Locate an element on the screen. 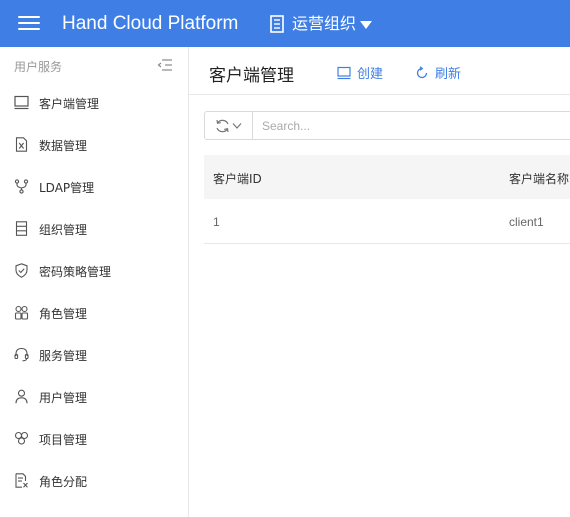 This screenshot has height=517, width=570. sidebar-item-password-policy: 密码策略管理 is located at coordinates (94, 271).